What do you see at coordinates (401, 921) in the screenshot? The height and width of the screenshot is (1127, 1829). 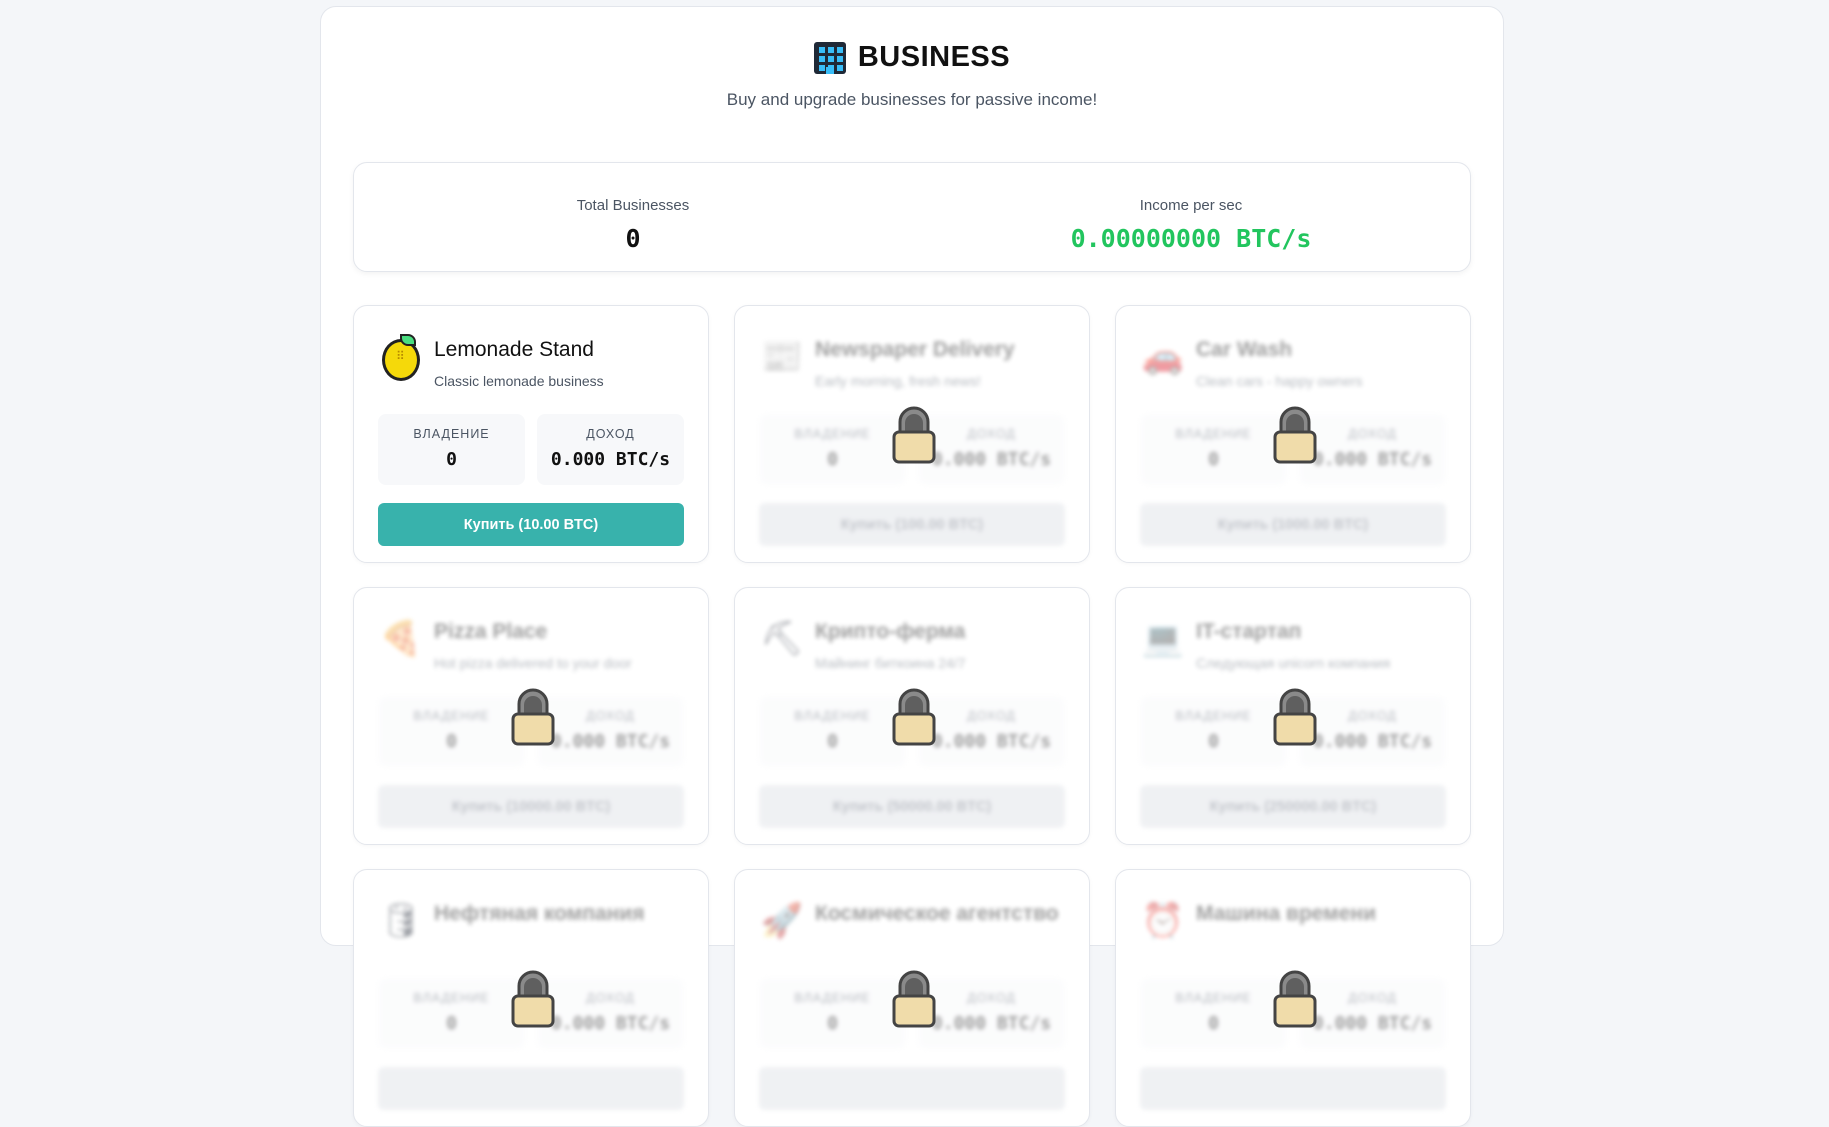 I see `oil-drum-icon: 🛢` at bounding box center [401, 921].